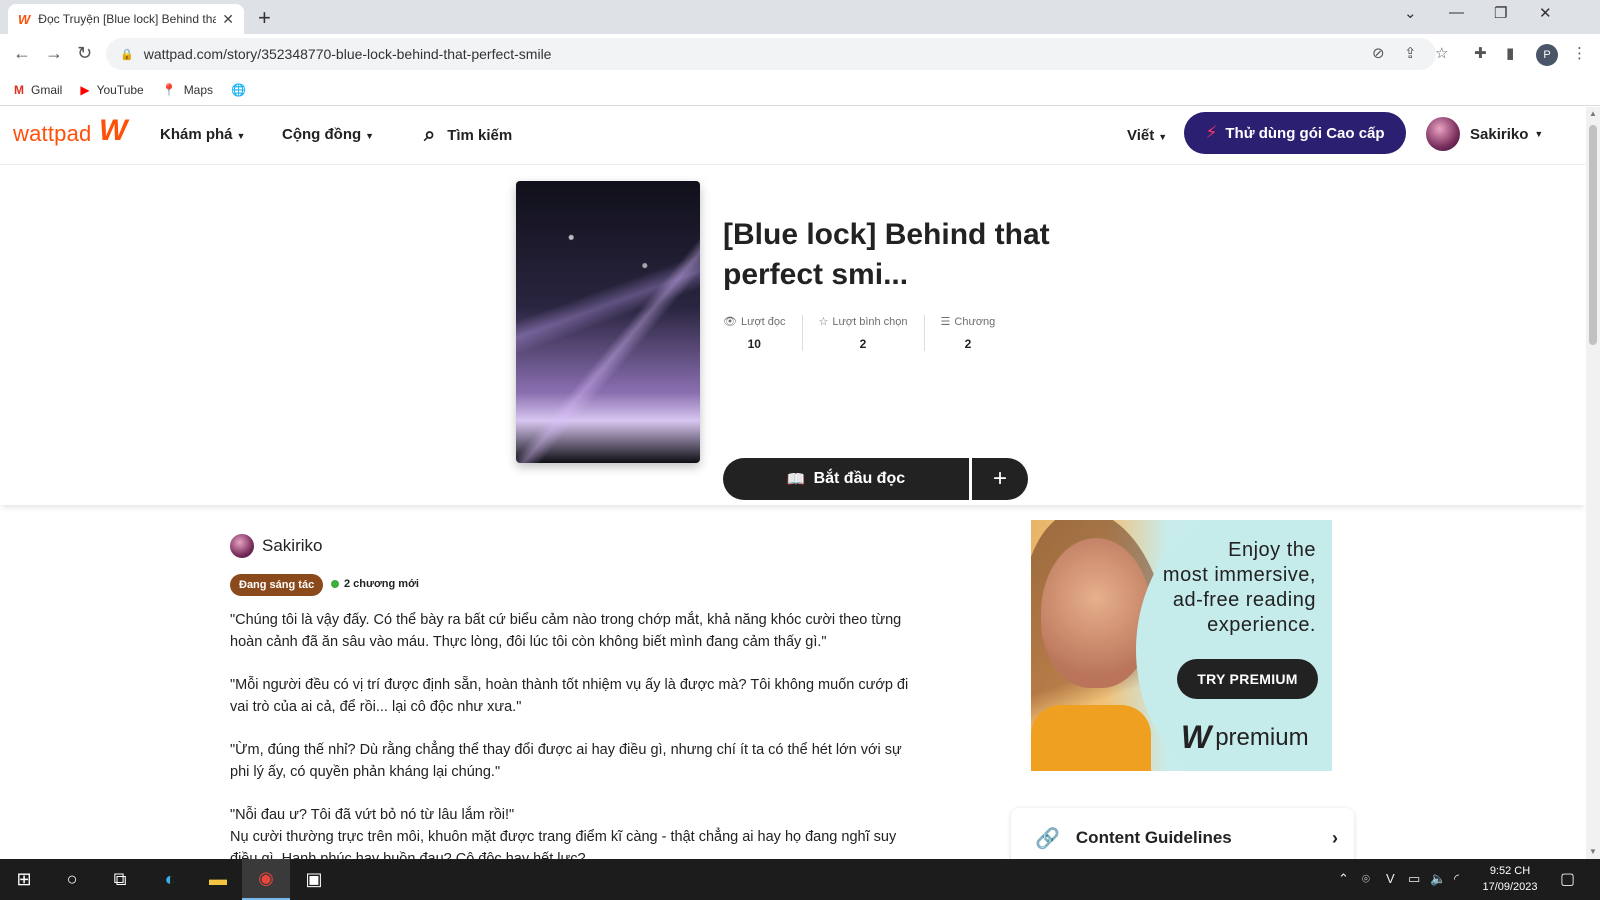  What do you see at coordinates (975, 321) in the screenshot?
I see `stat-label: Chương` at bounding box center [975, 321].